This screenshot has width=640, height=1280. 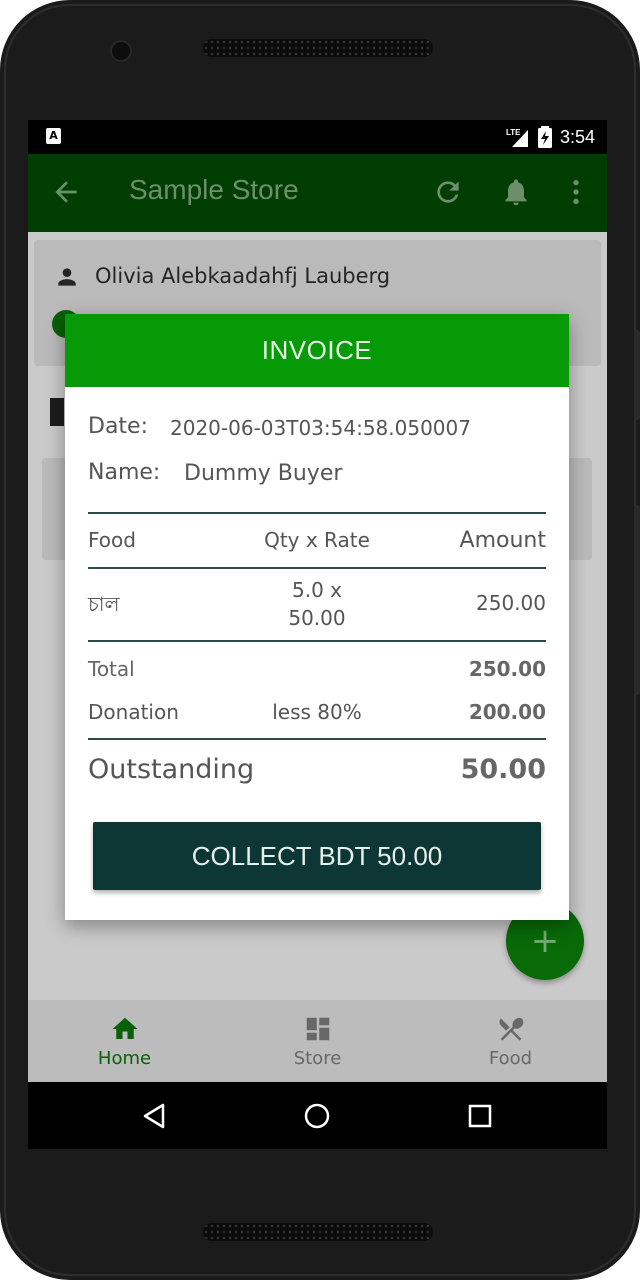 I want to click on item-food: চাল, so click(x=104, y=604).